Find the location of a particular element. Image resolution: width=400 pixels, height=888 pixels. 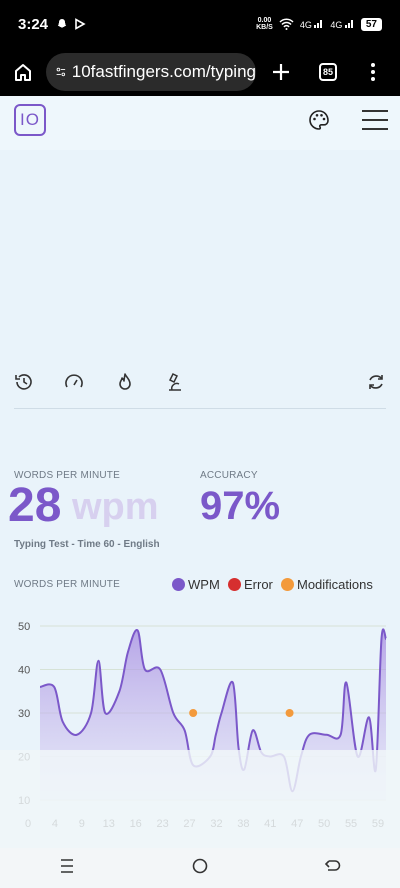

status-bar: 3:24 0.00 KB/S 4G 4G 57 is located at coordinates (200, 24).